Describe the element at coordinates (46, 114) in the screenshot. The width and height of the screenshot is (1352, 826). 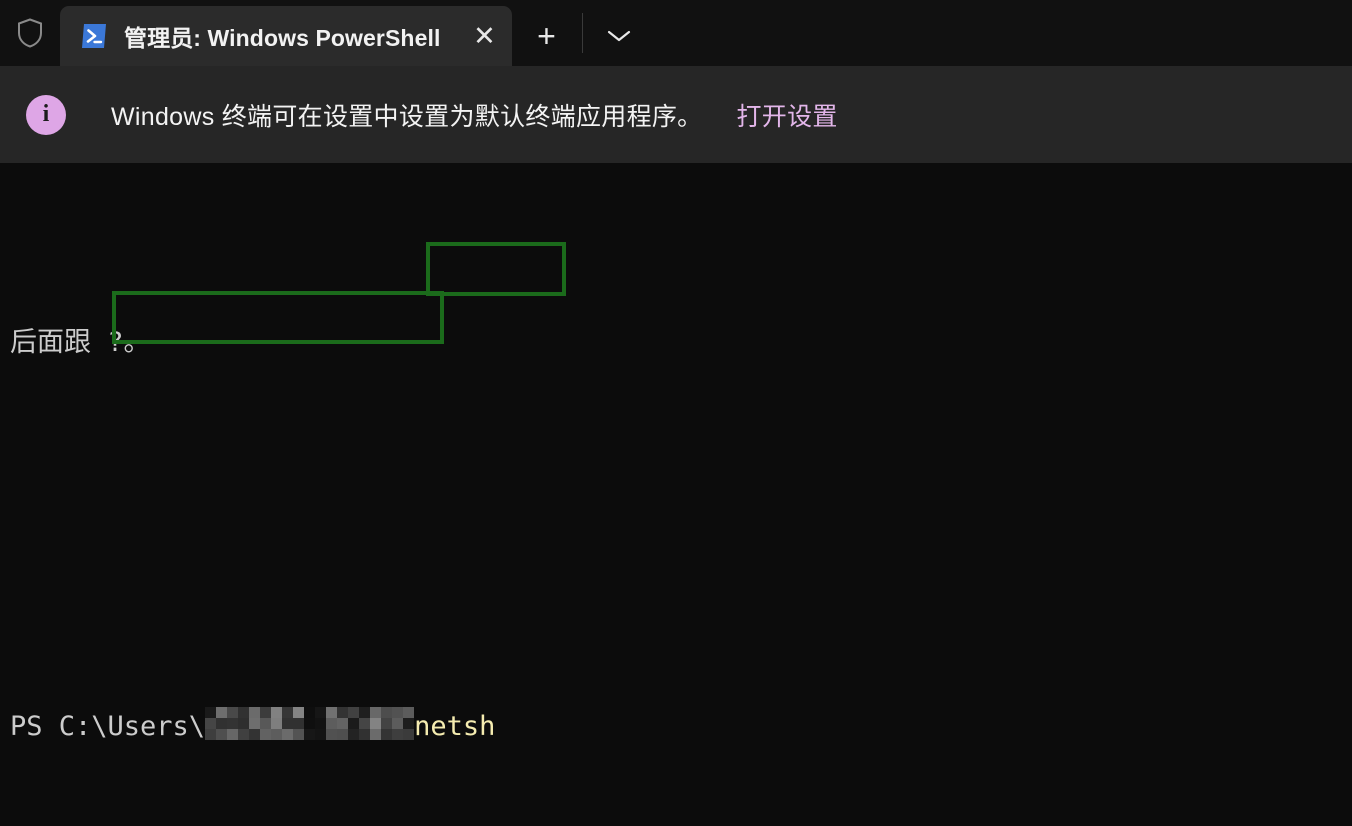
I see `info-icon: i` at that location.